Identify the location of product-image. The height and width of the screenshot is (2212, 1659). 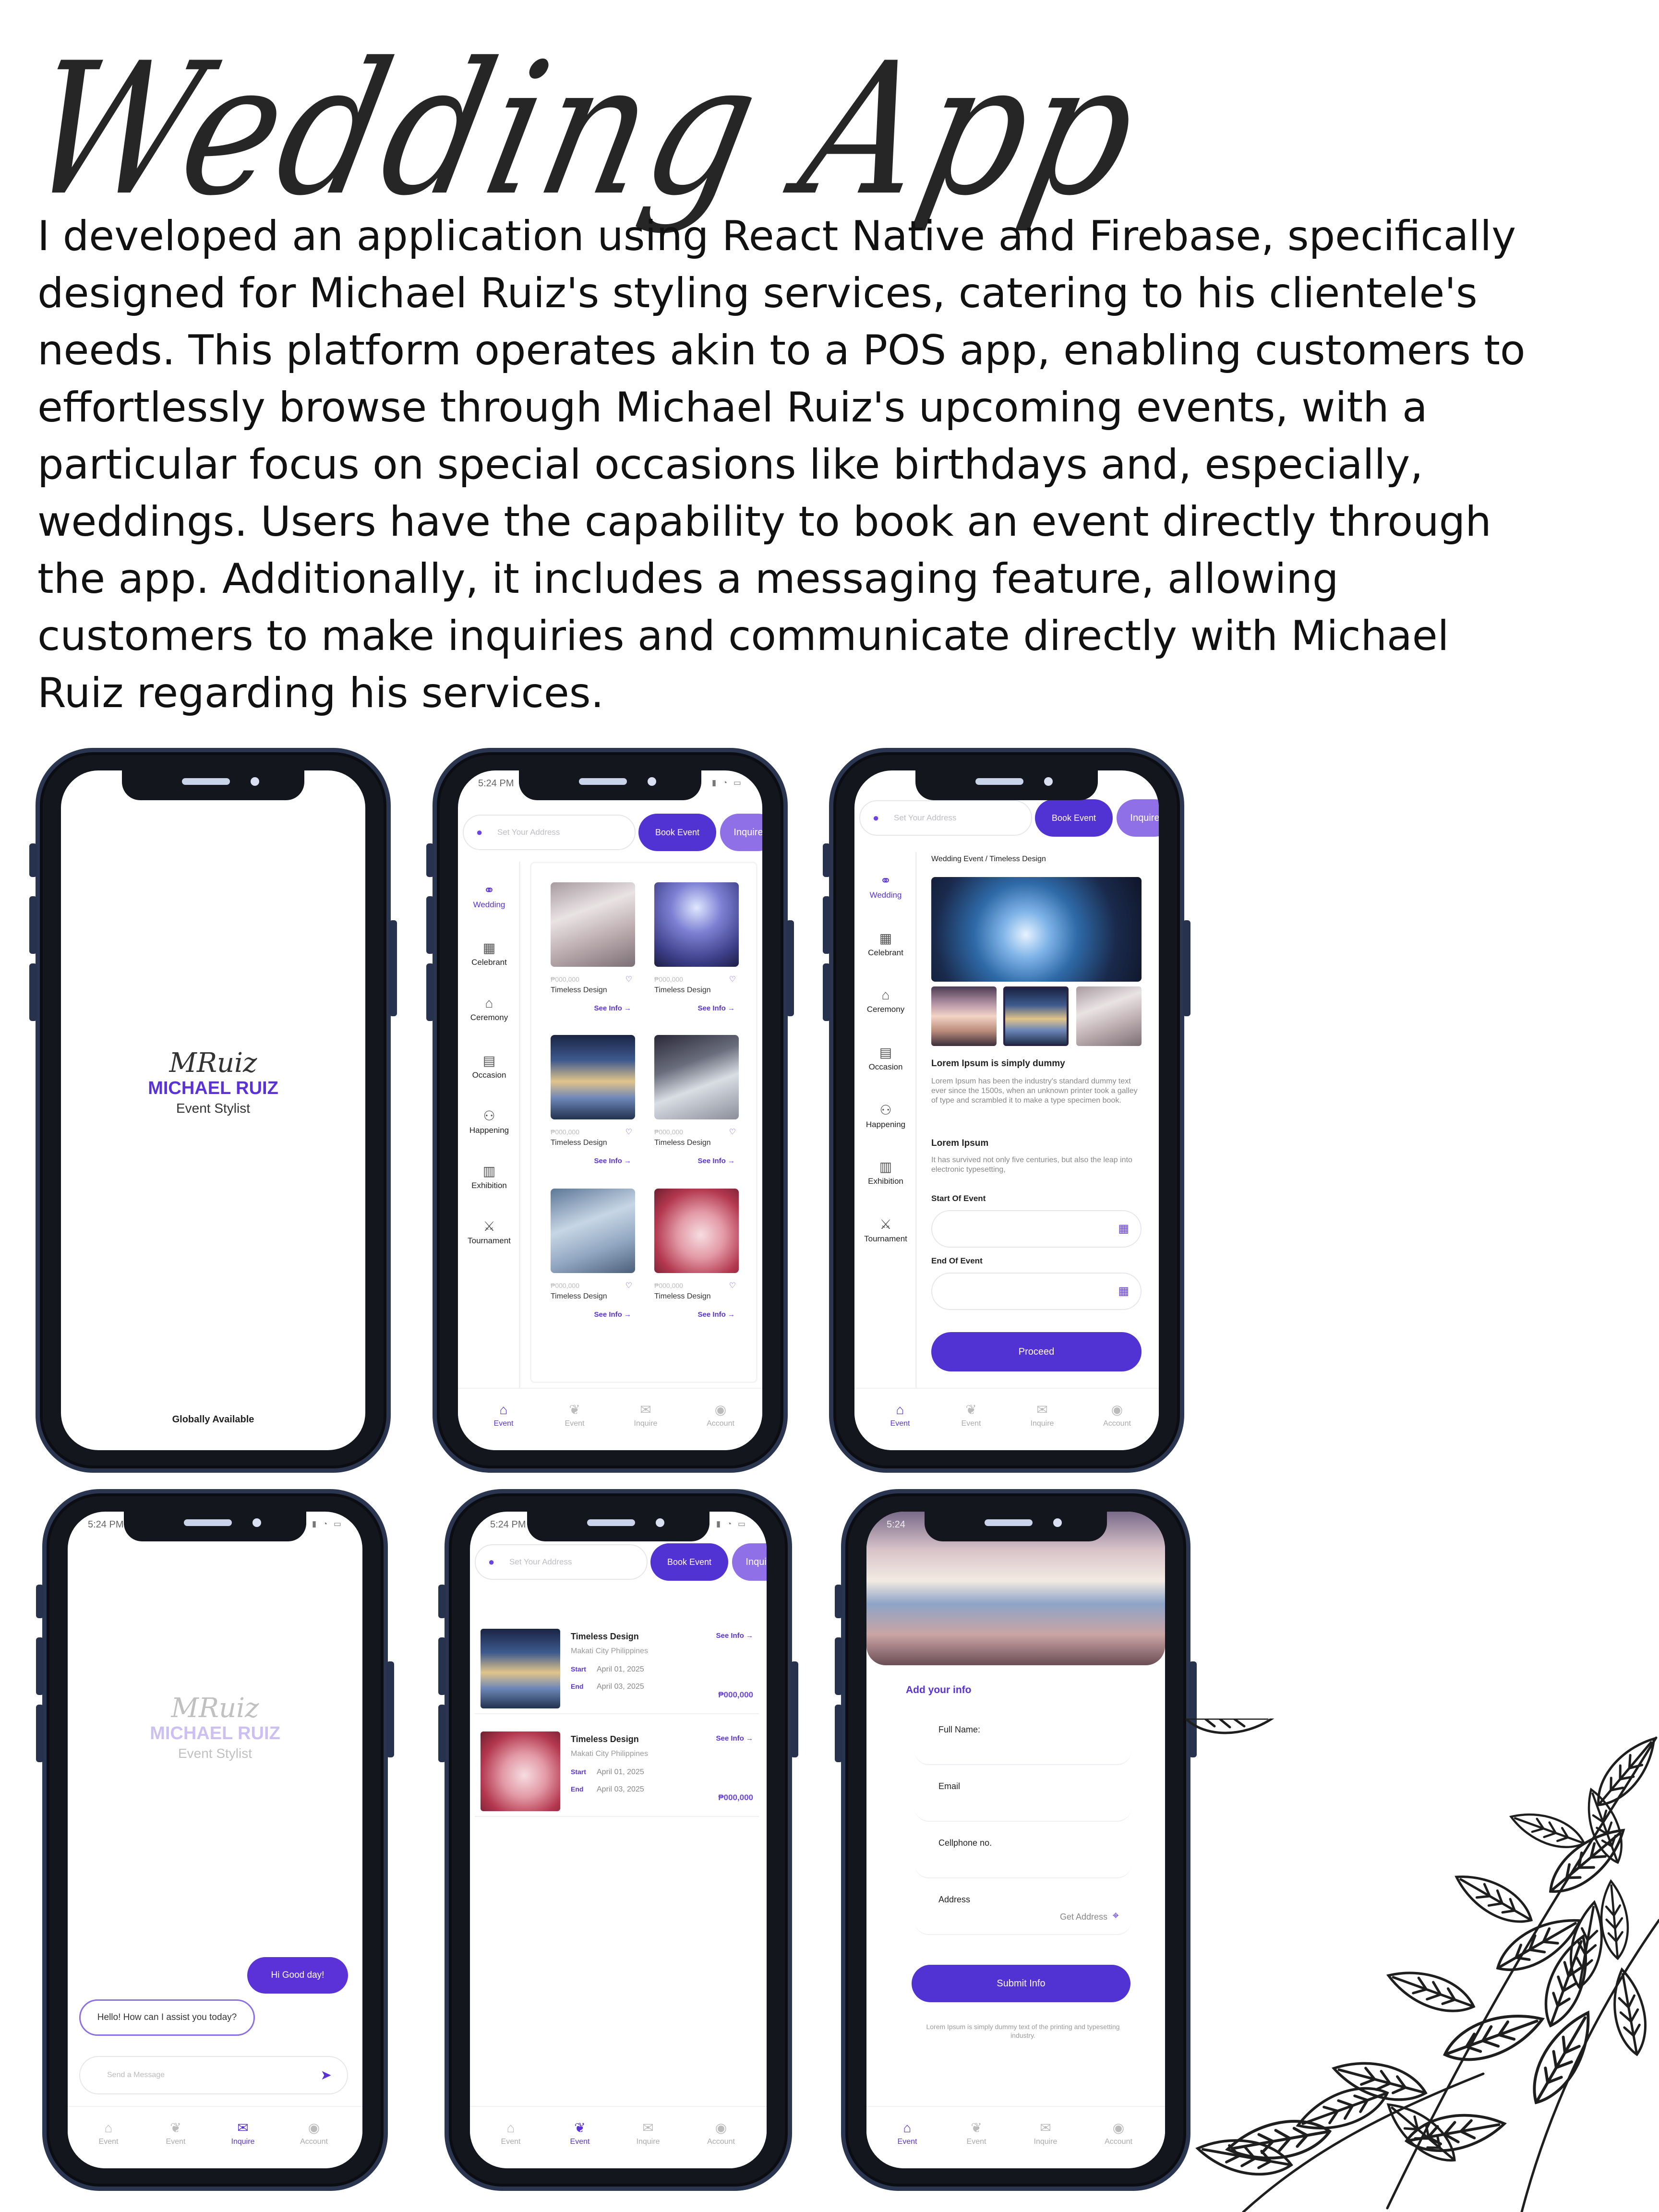
(593, 1231).